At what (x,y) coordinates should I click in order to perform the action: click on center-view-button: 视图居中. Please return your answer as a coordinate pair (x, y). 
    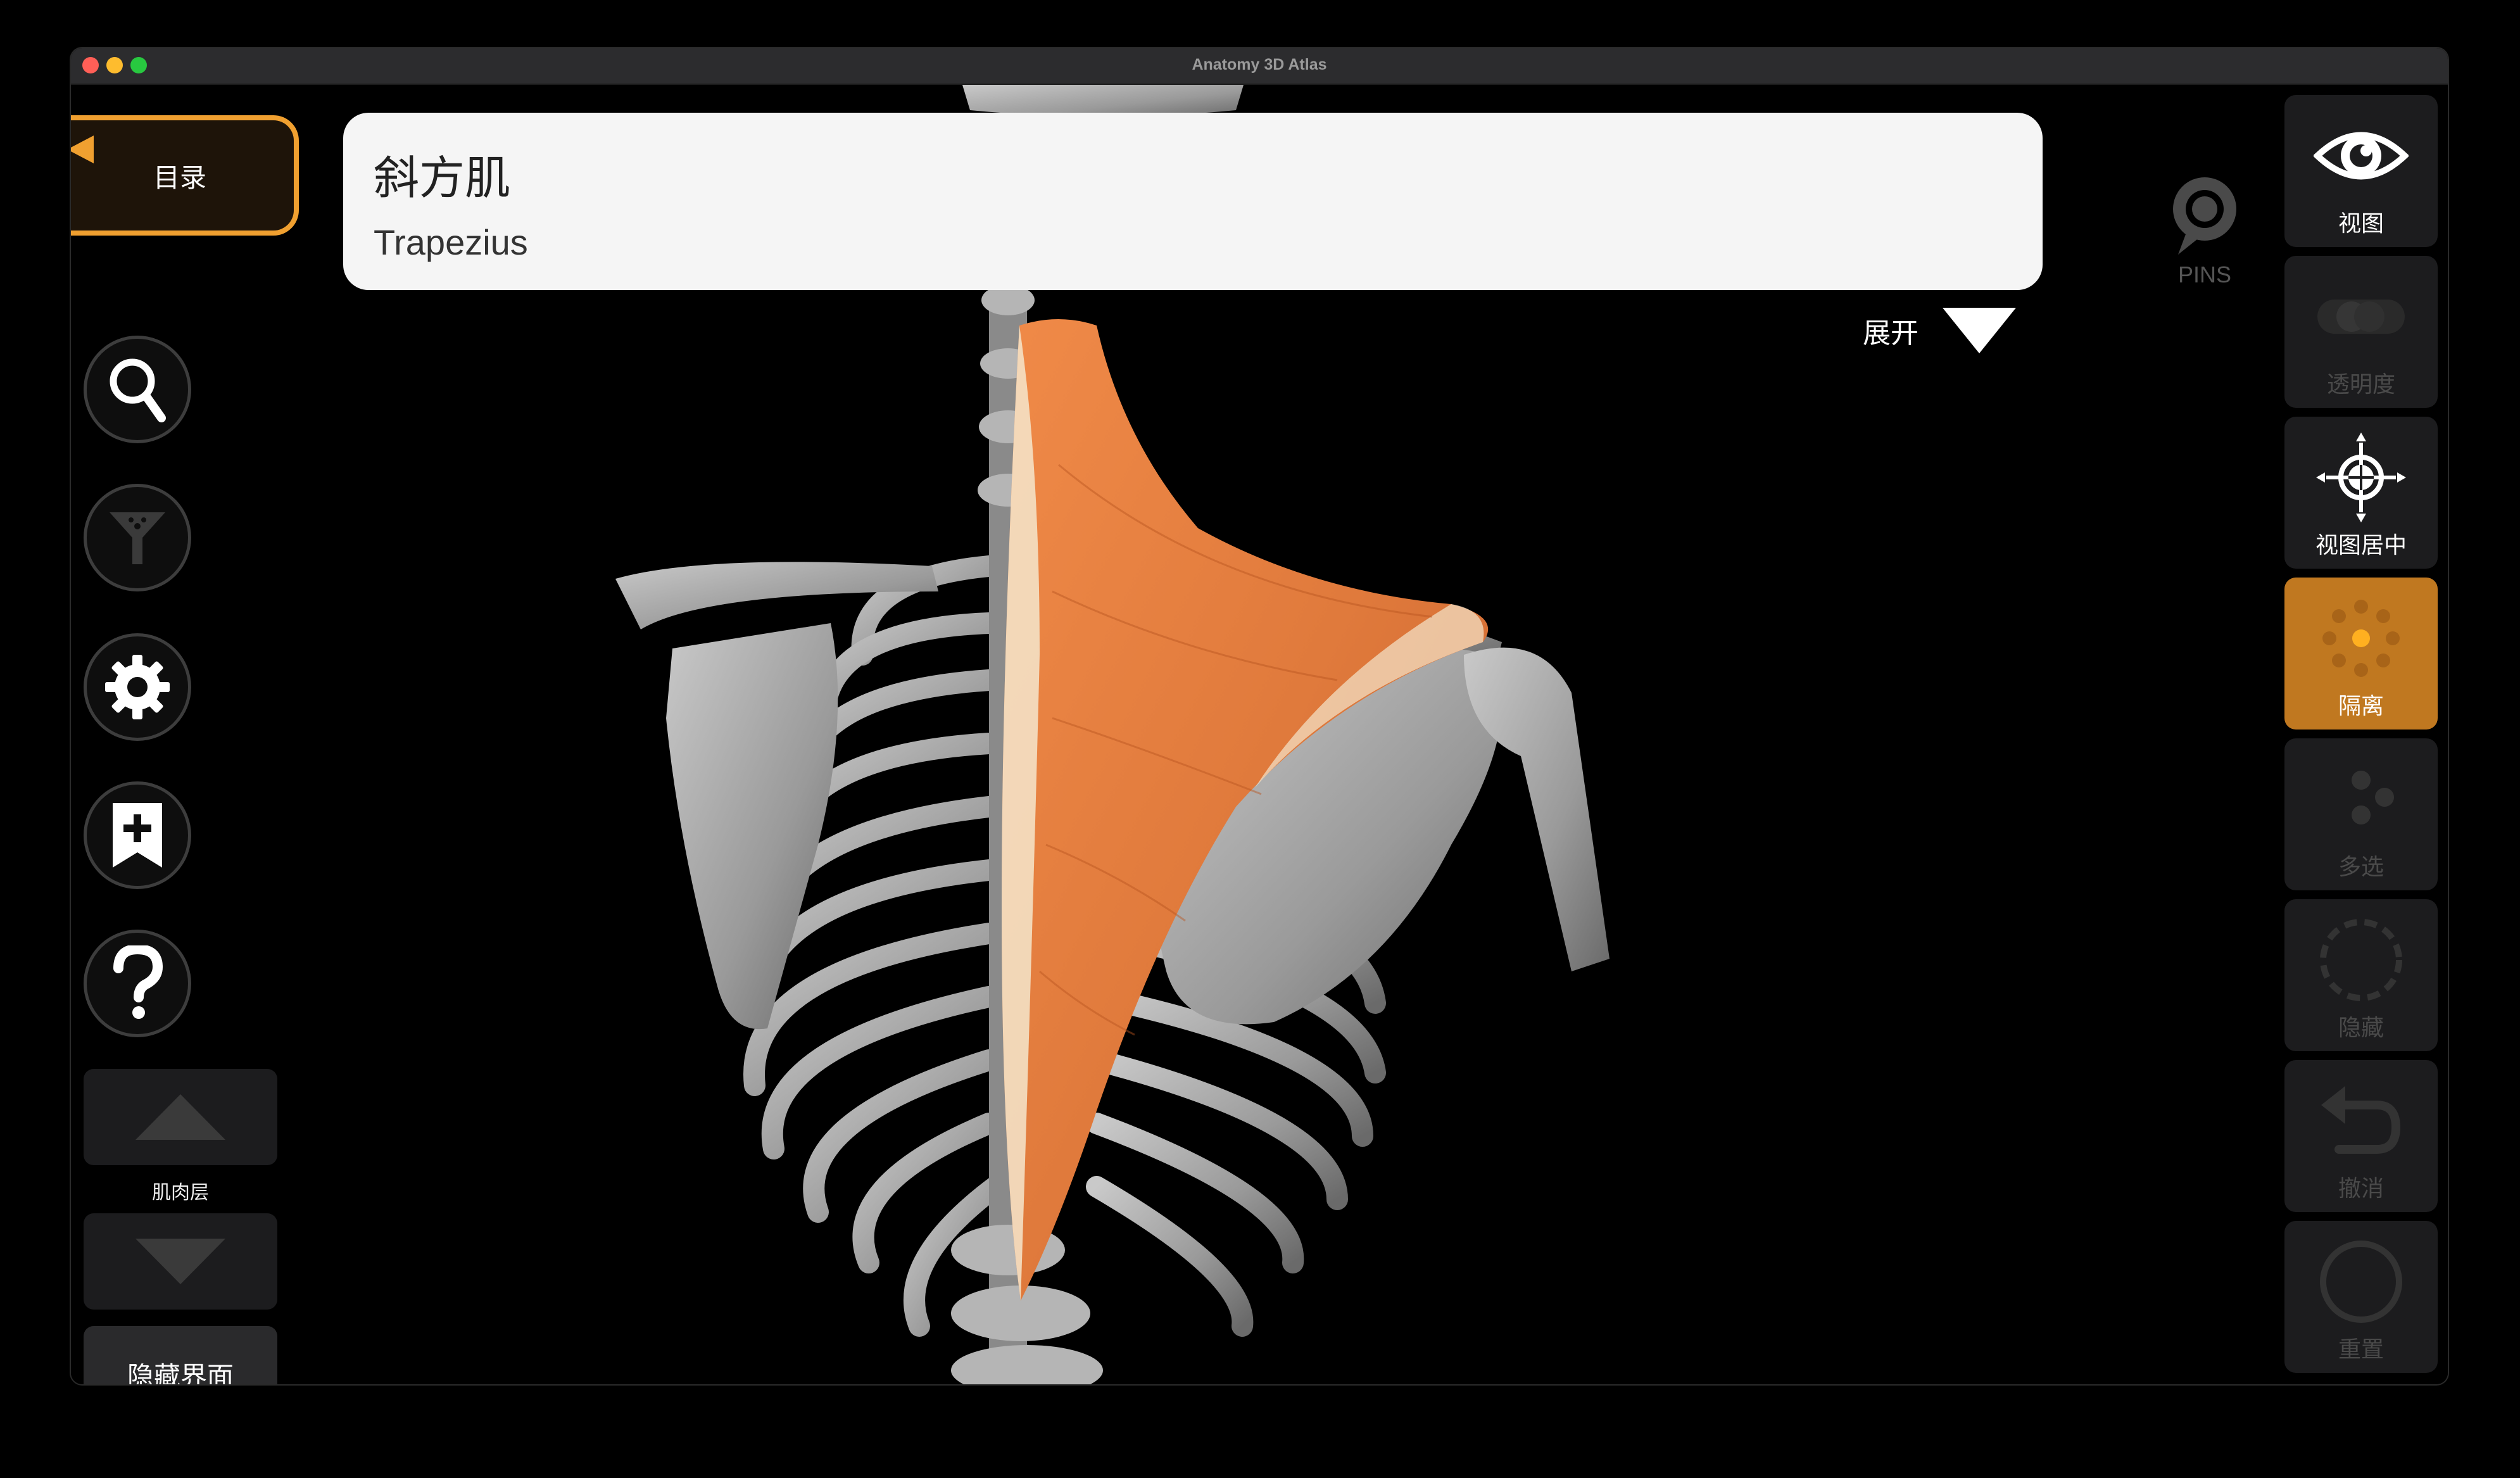
    Looking at the image, I should click on (2361, 493).